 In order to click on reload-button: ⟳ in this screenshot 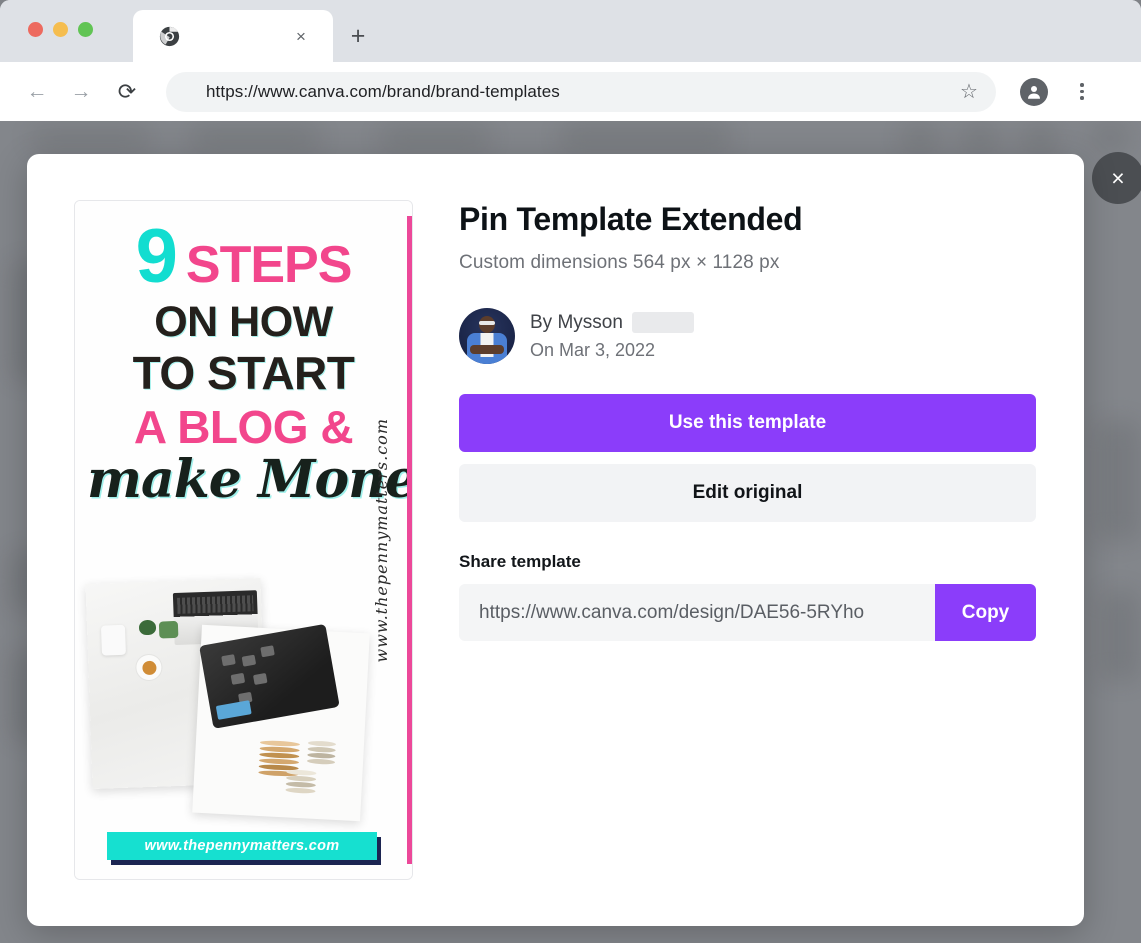, I will do `click(127, 92)`.